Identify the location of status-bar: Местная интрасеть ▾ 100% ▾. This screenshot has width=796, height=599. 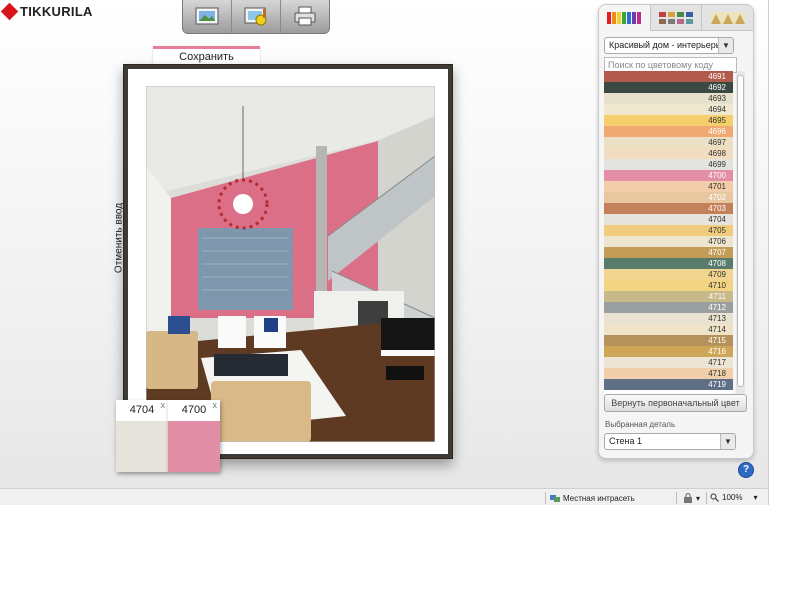
(384, 496).